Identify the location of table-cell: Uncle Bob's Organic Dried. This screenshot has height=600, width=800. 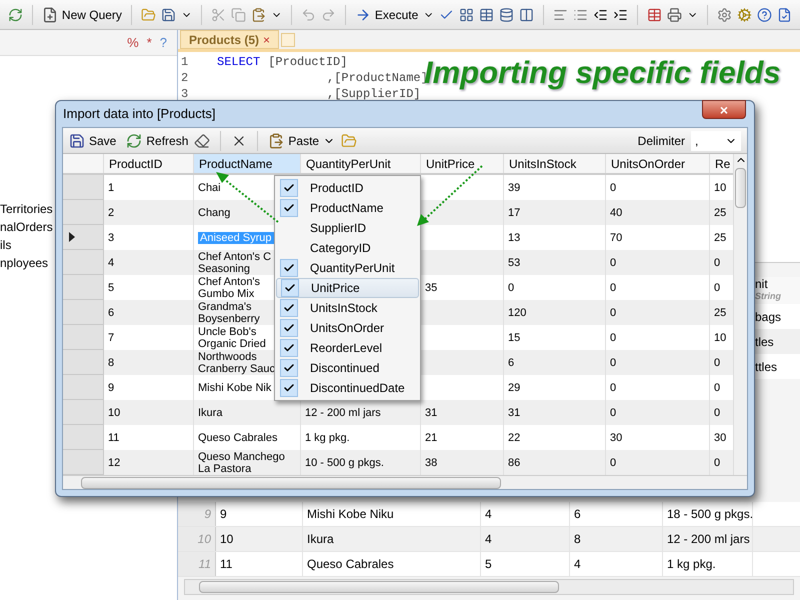
(232, 338).